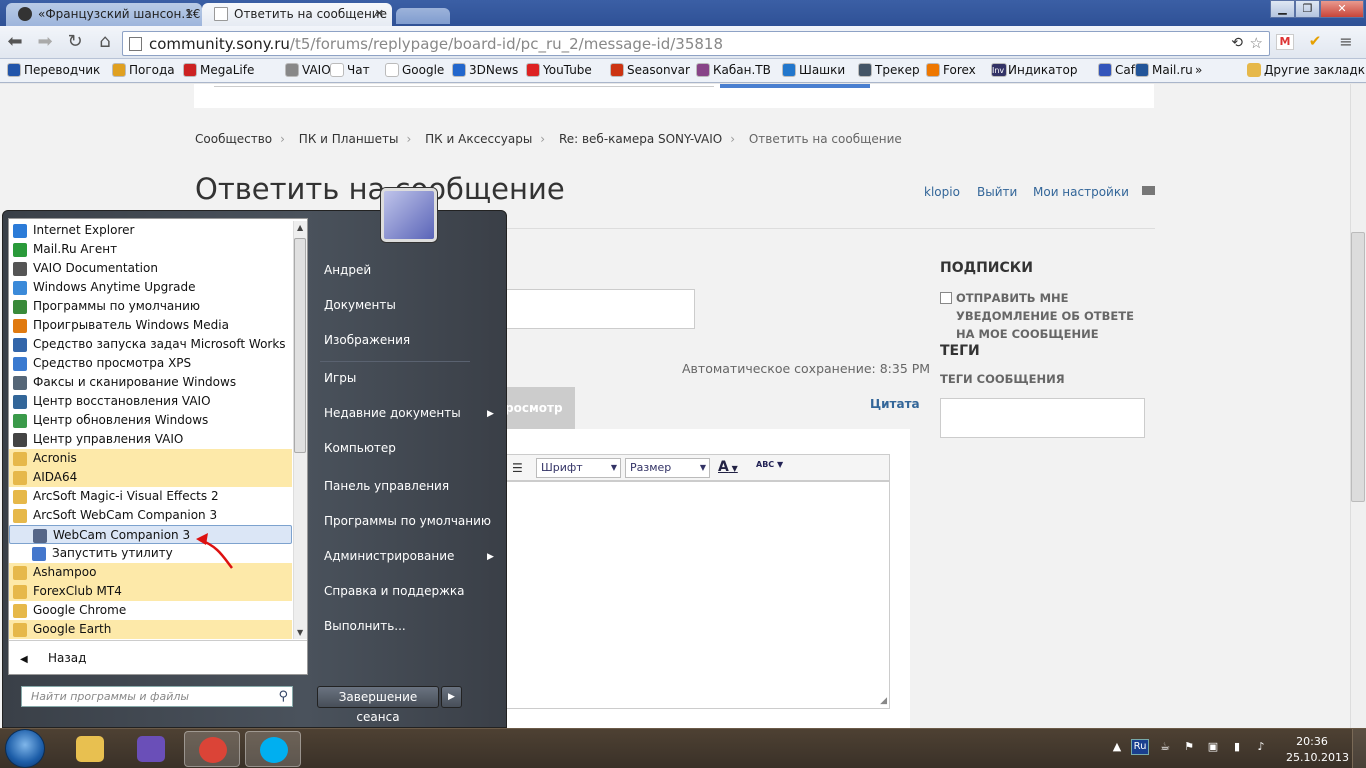 The image size is (1366, 768). What do you see at coordinates (423, 16) in the screenshot?
I see `new-tab-button` at bounding box center [423, 16].